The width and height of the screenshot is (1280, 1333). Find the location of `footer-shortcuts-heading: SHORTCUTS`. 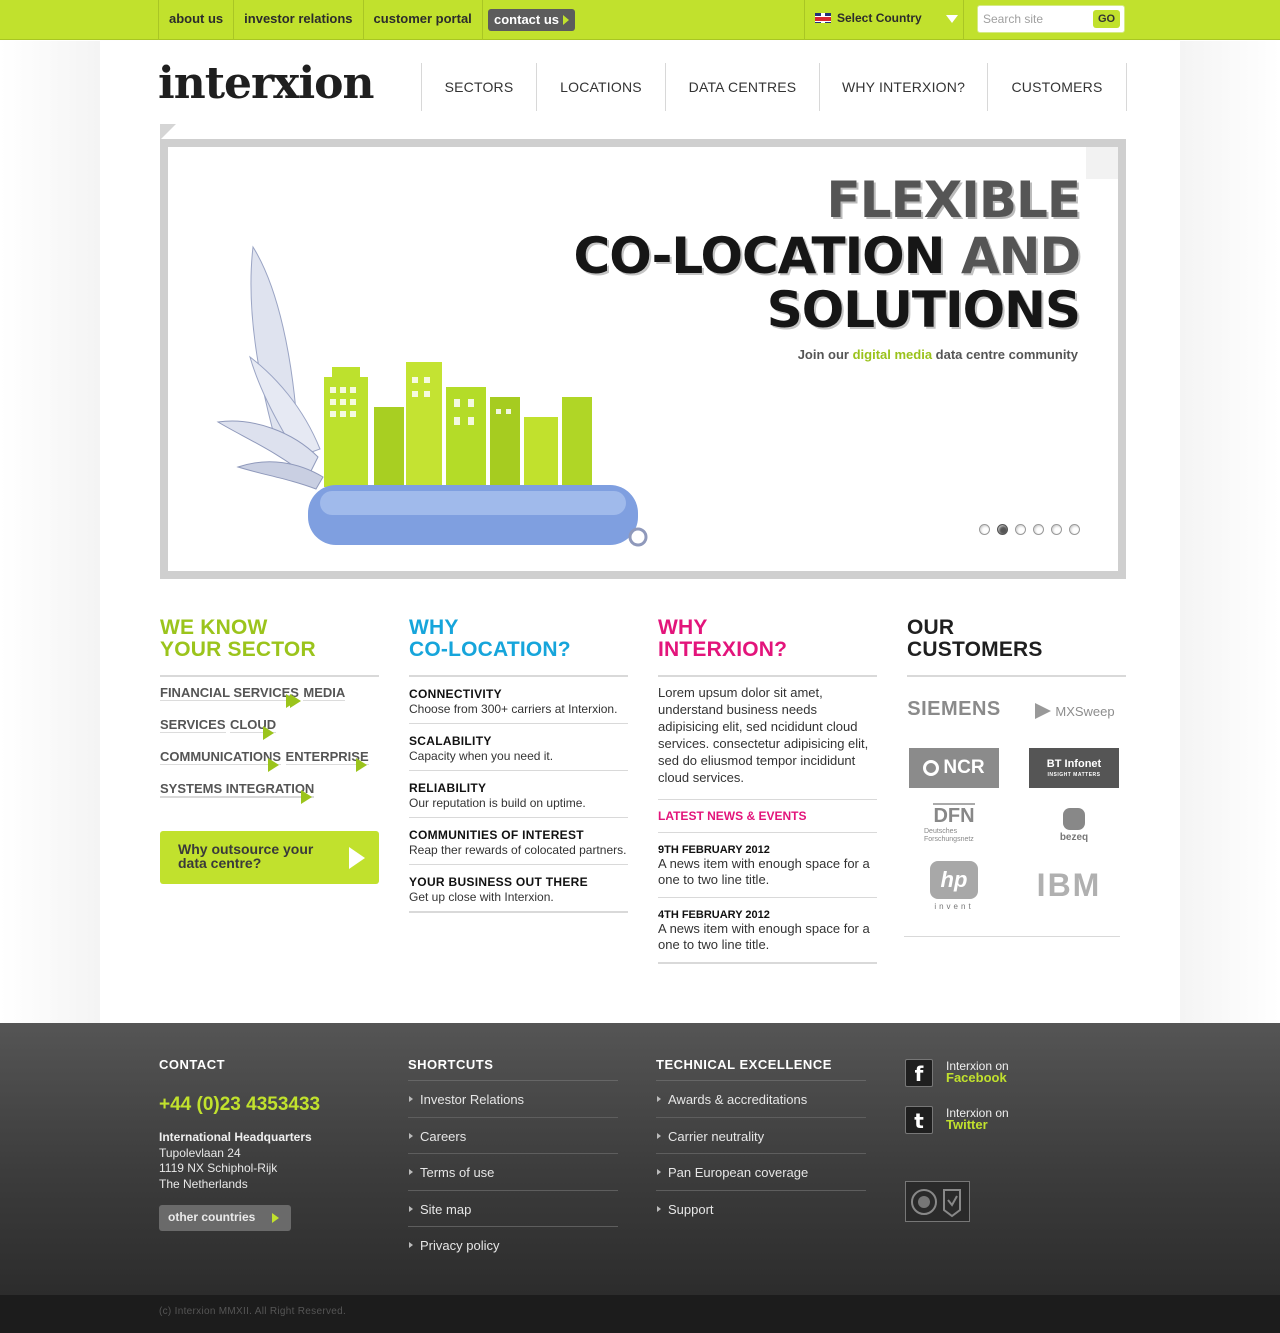

footer-shortcuts-heading: SHORTCUTS is located at coordinates (451, 1064).